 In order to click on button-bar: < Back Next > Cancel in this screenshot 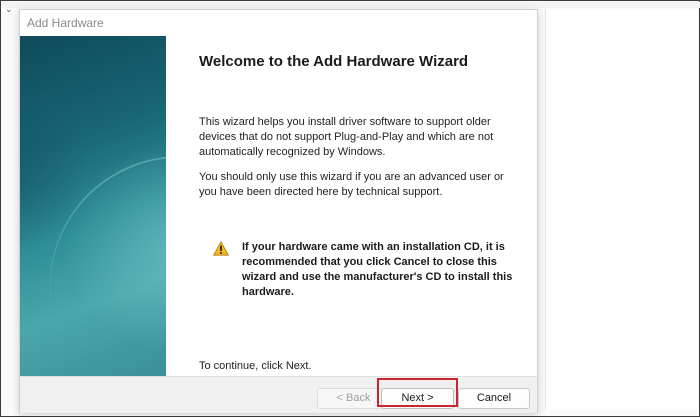, I will do `click(278, 394)`.